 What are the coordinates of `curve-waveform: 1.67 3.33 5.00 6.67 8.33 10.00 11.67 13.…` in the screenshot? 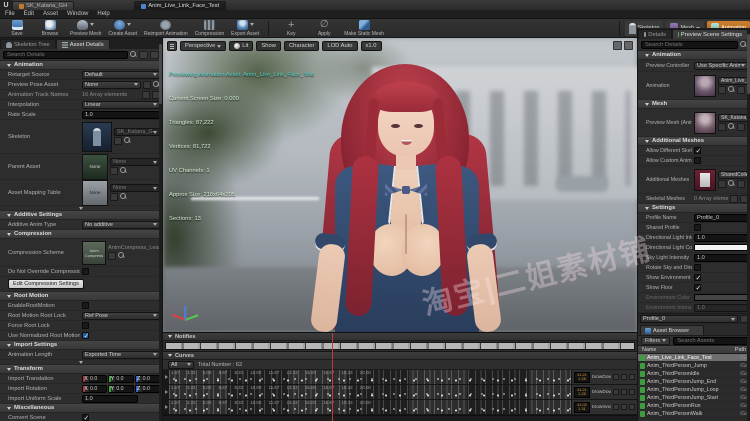 It's located at (370, 392).